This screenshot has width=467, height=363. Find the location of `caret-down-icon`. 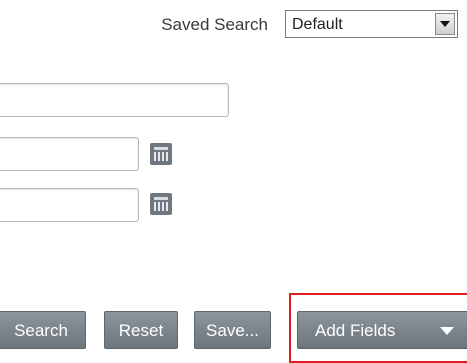

caret-down-icon is located at coordinates (447, 331).